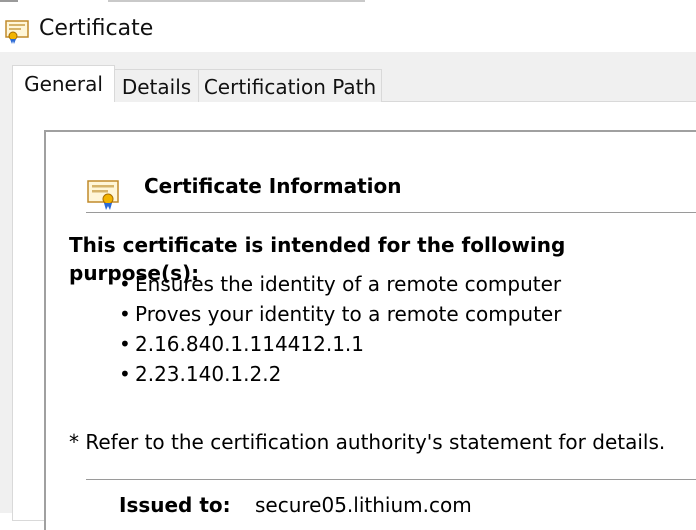 This screenshot has height=530, width=696. What do you see at coordinates (348, 1) in the screenshot?
I see `title-bar-edge` at bounding box center [348, 1].